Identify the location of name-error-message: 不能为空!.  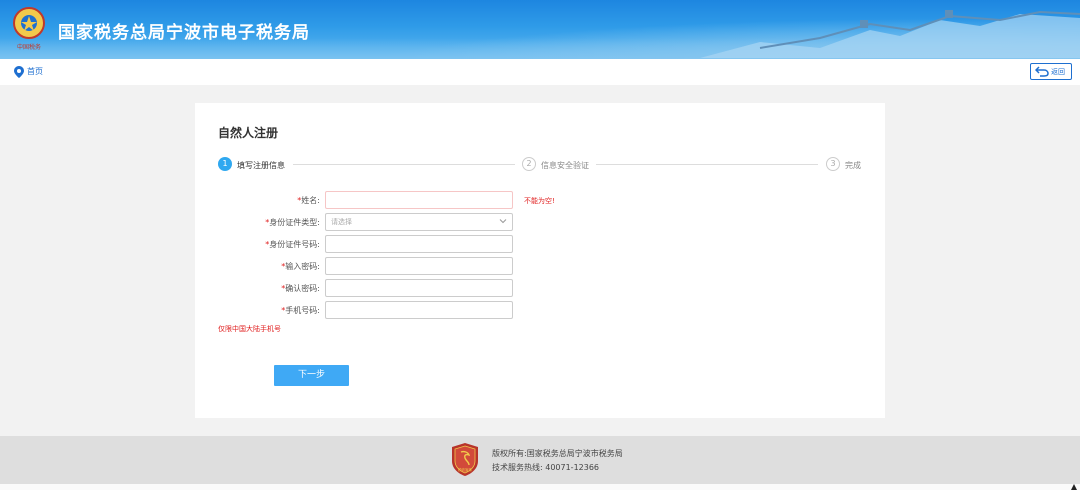
(539, 201).